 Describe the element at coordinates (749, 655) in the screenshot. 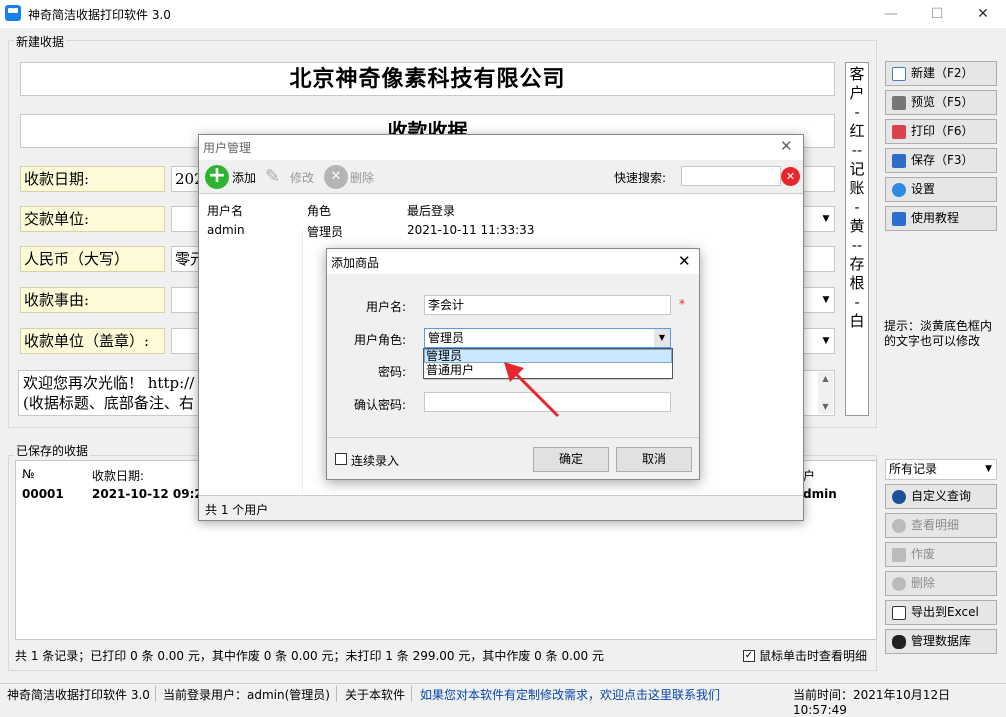

I see `checkbox-checked-icon: ✓` at that location.